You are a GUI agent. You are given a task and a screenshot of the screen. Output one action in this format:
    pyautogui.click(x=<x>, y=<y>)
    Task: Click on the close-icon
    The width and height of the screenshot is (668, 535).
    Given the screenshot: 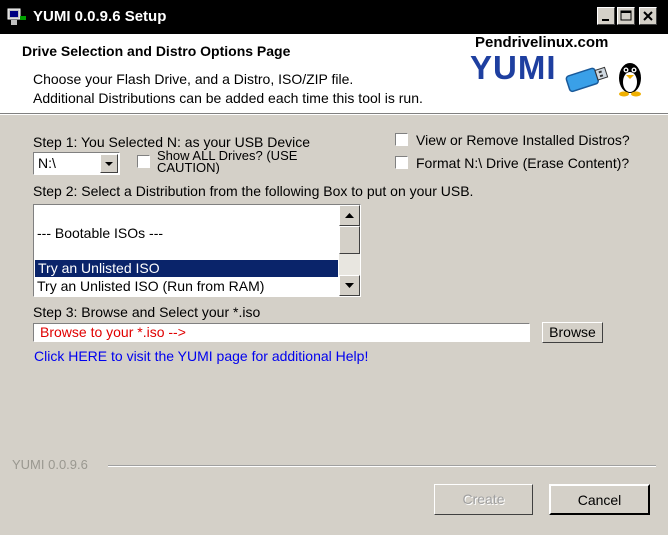 What is the action you would take?
    pyautogui.click(x=648, y=16)
    